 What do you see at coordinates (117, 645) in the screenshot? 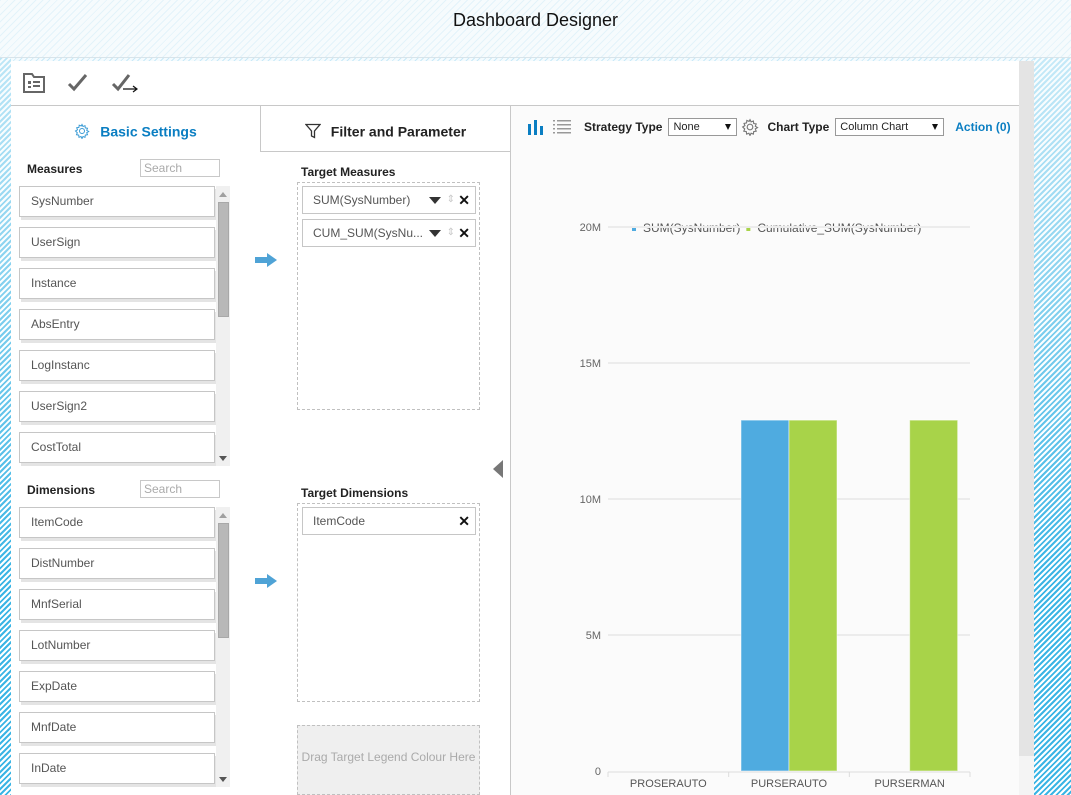
I see `dimension-item: LotNumber` at bounding box center [117, 645].